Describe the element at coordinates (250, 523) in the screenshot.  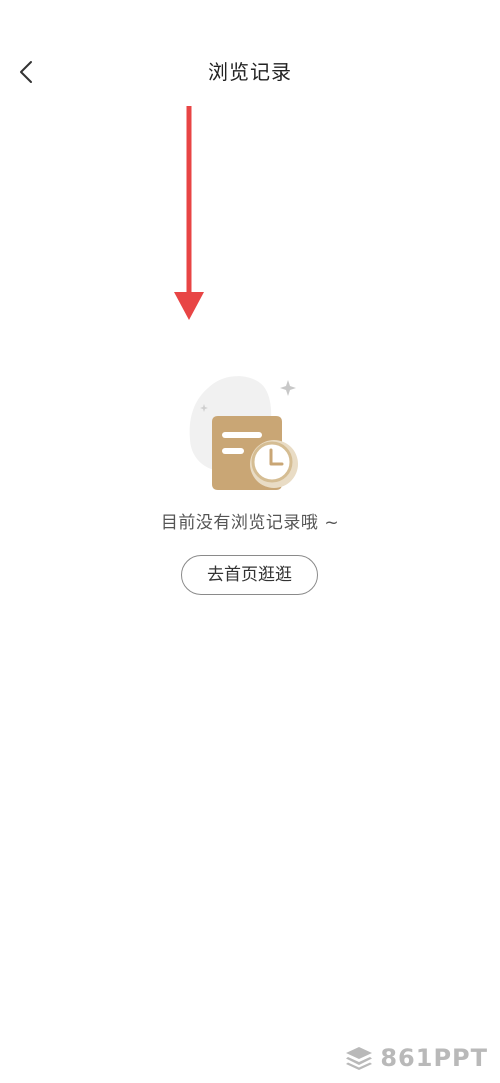
I see `empty-state-message: 目前没有浏览记录哦 ~` at that location.